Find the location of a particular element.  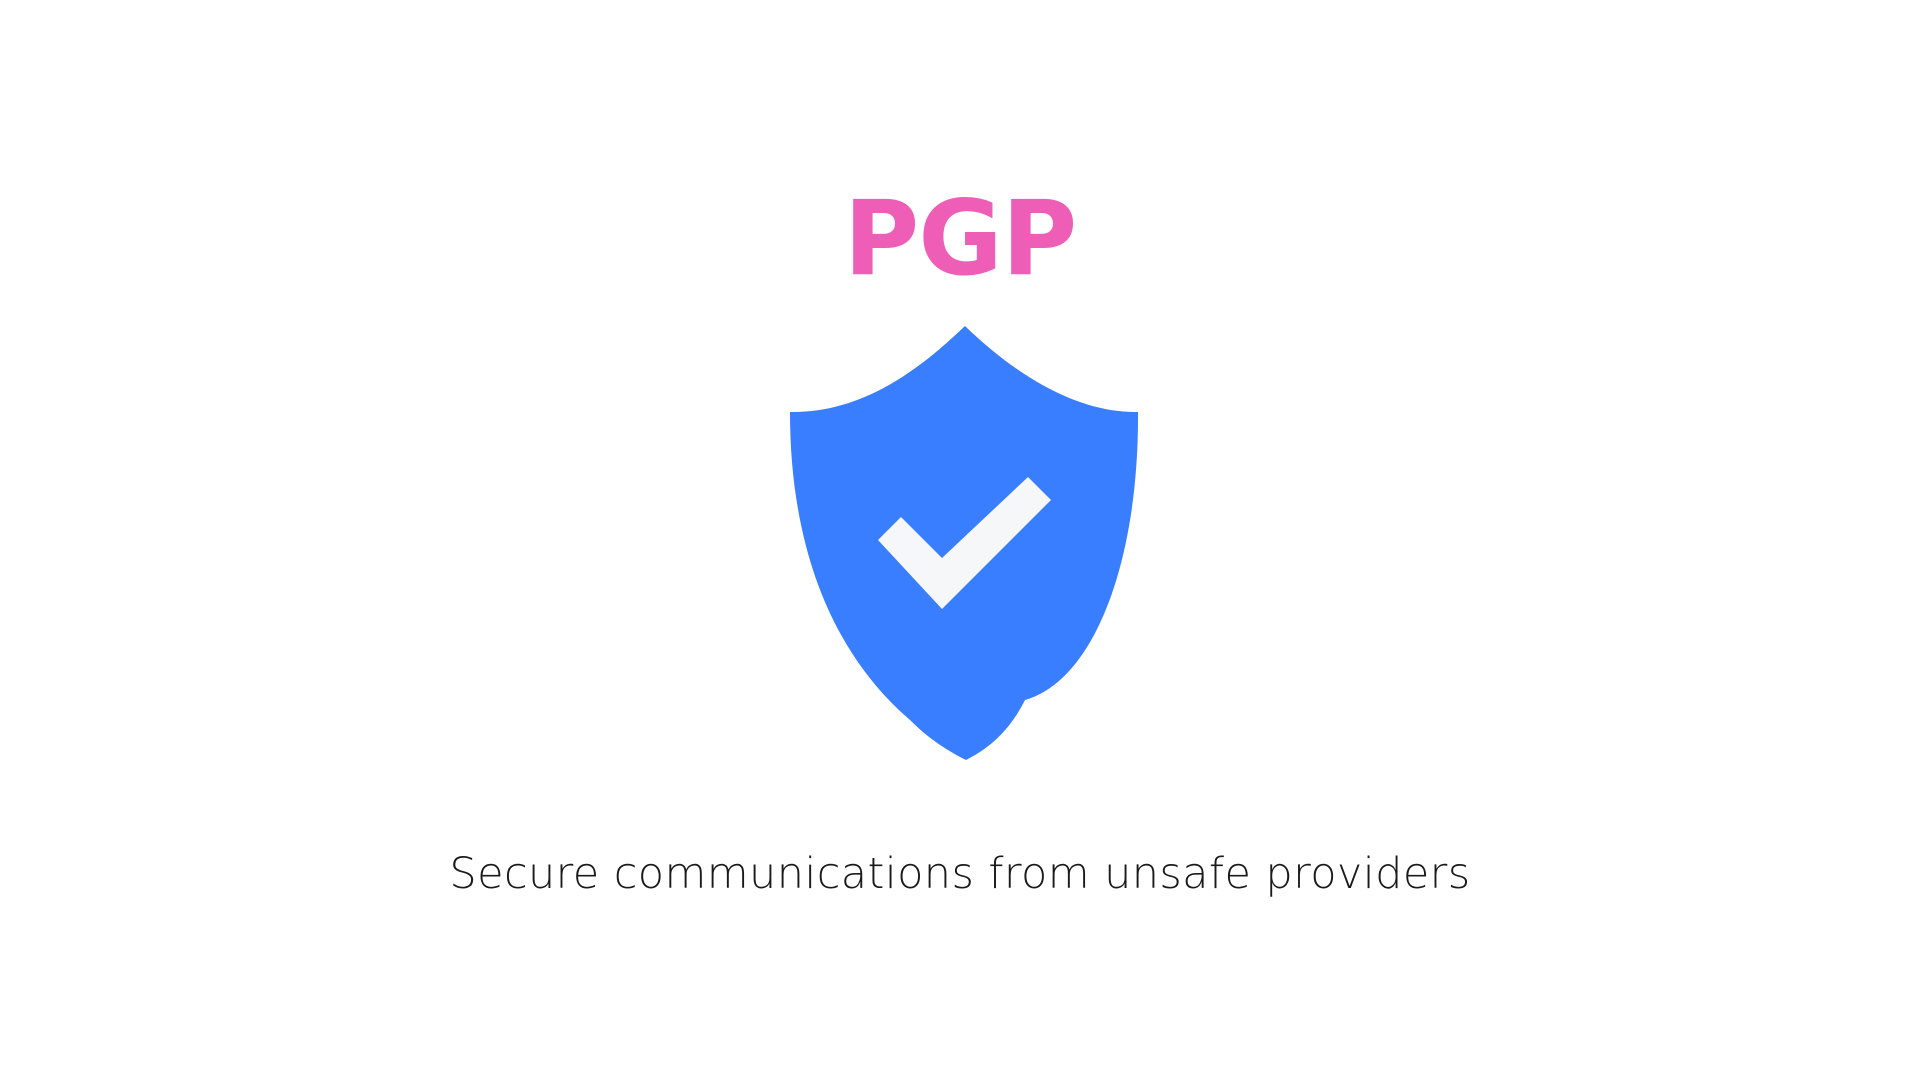

shield-check-icon is located at coordinates (964, 543).